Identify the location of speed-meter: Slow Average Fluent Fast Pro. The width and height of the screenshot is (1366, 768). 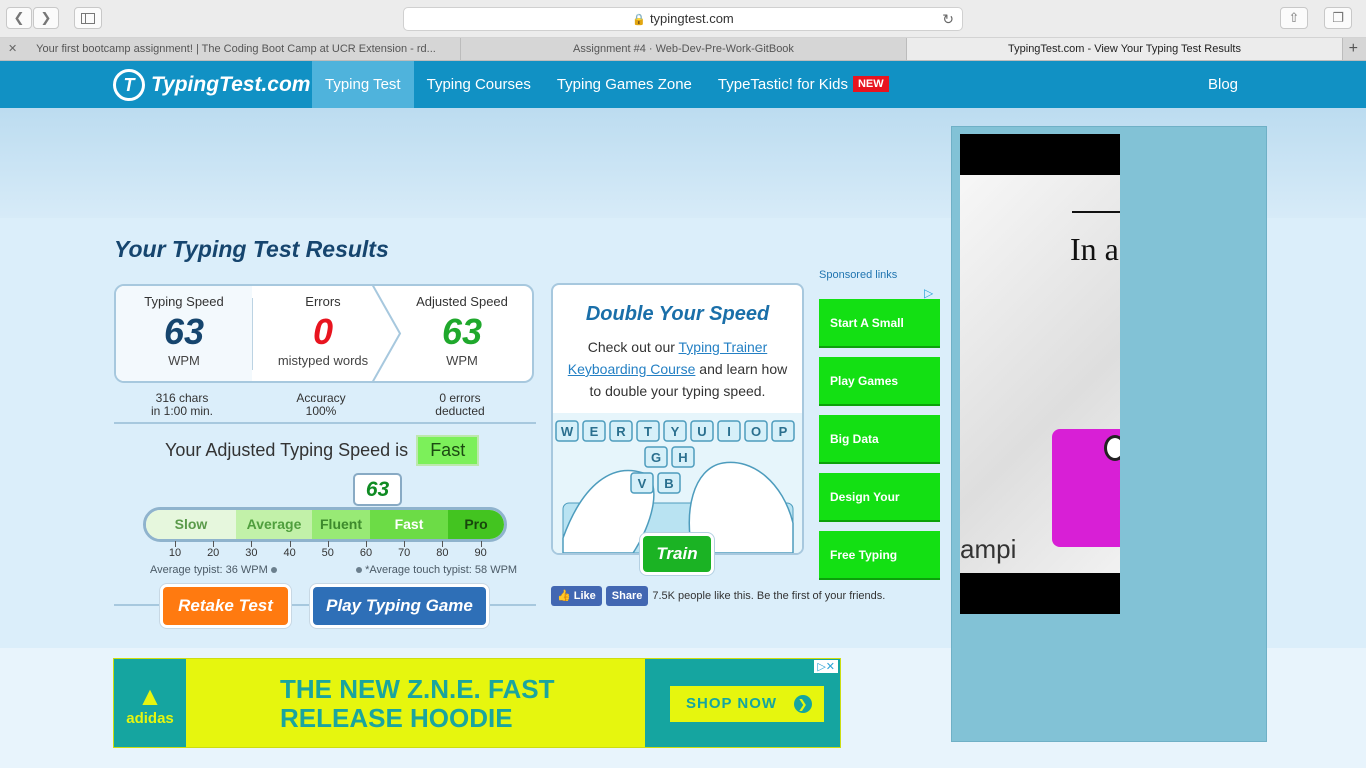
(325, 524).